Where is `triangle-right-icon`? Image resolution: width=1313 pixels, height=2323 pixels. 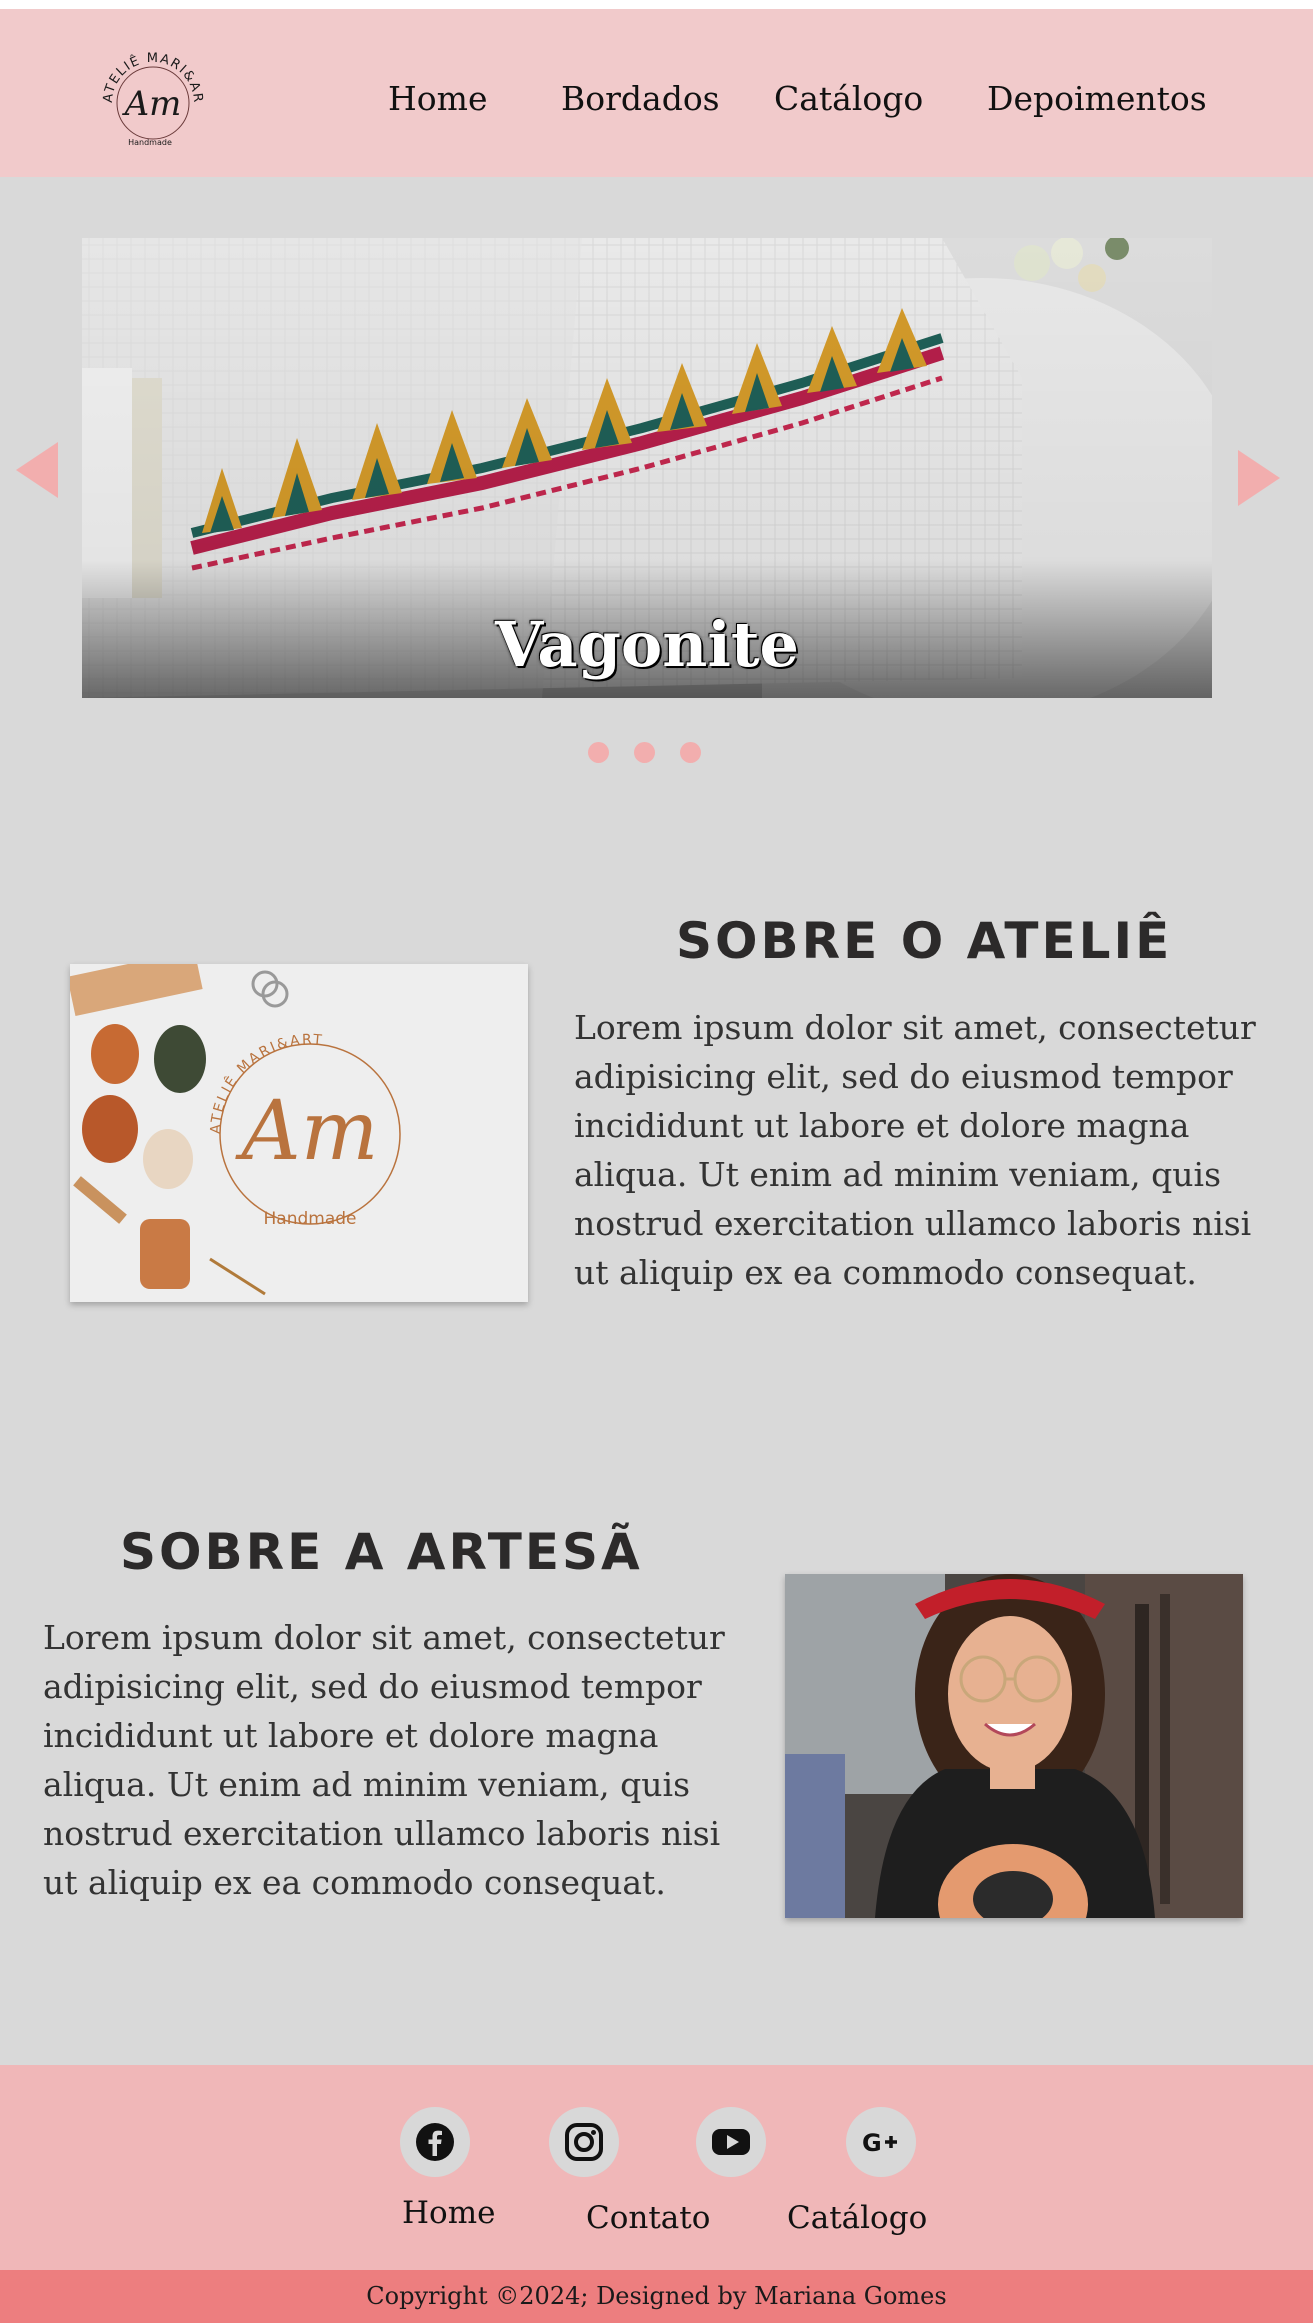 triangle-right-icon is located at coordinates (1259, 478).